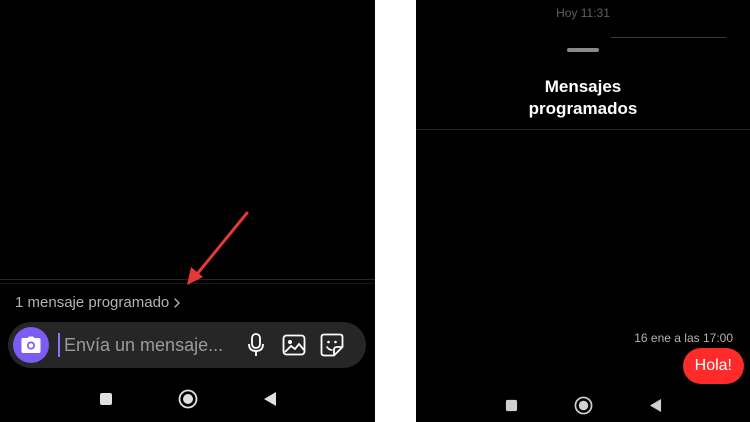 Image resolution: width=750 pixels, height=422 pixels. I want to click on microphone-icon, so click(256, 344).